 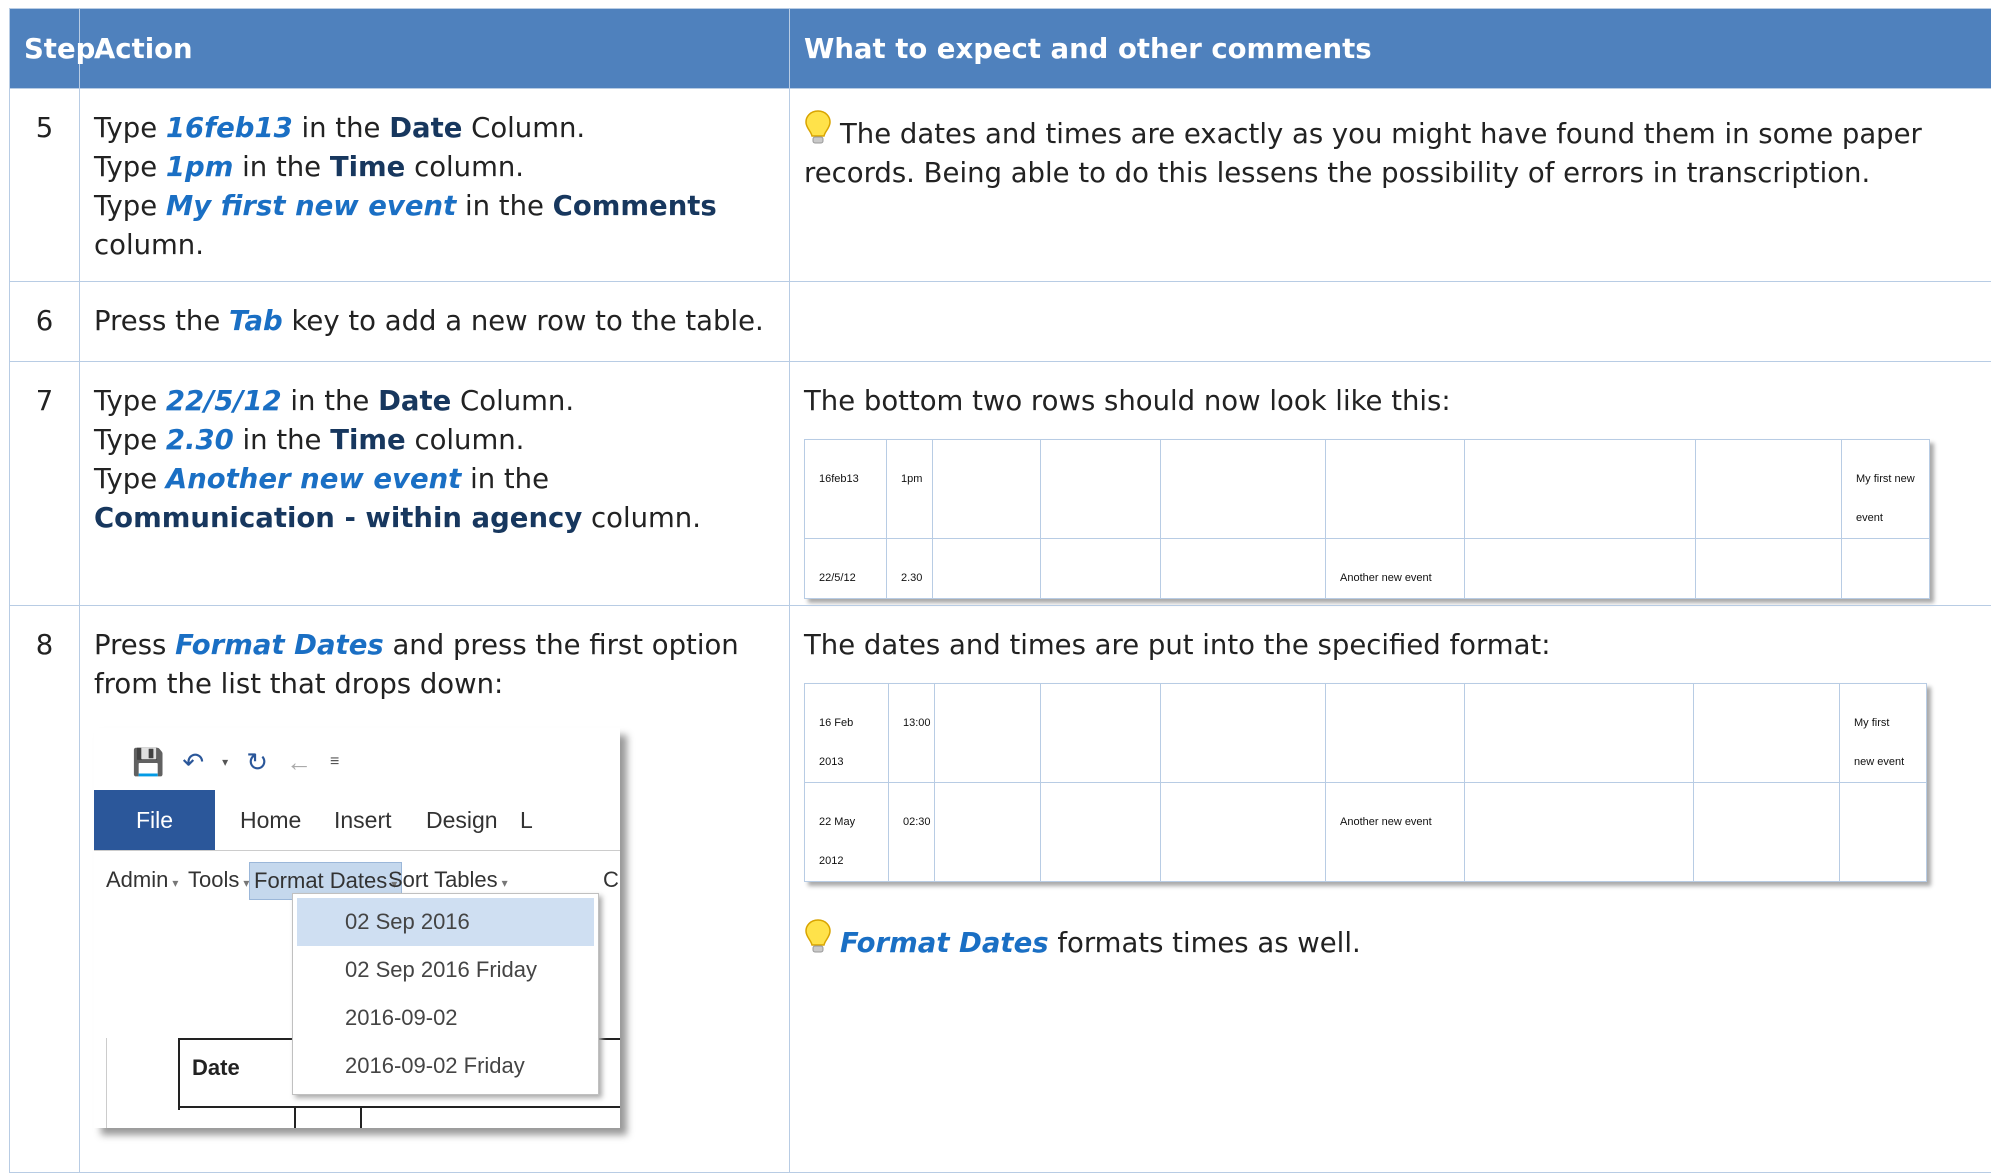 I want to click on dropdown-option: 2016-09-02 Friday, so click(x=445, y=1066).